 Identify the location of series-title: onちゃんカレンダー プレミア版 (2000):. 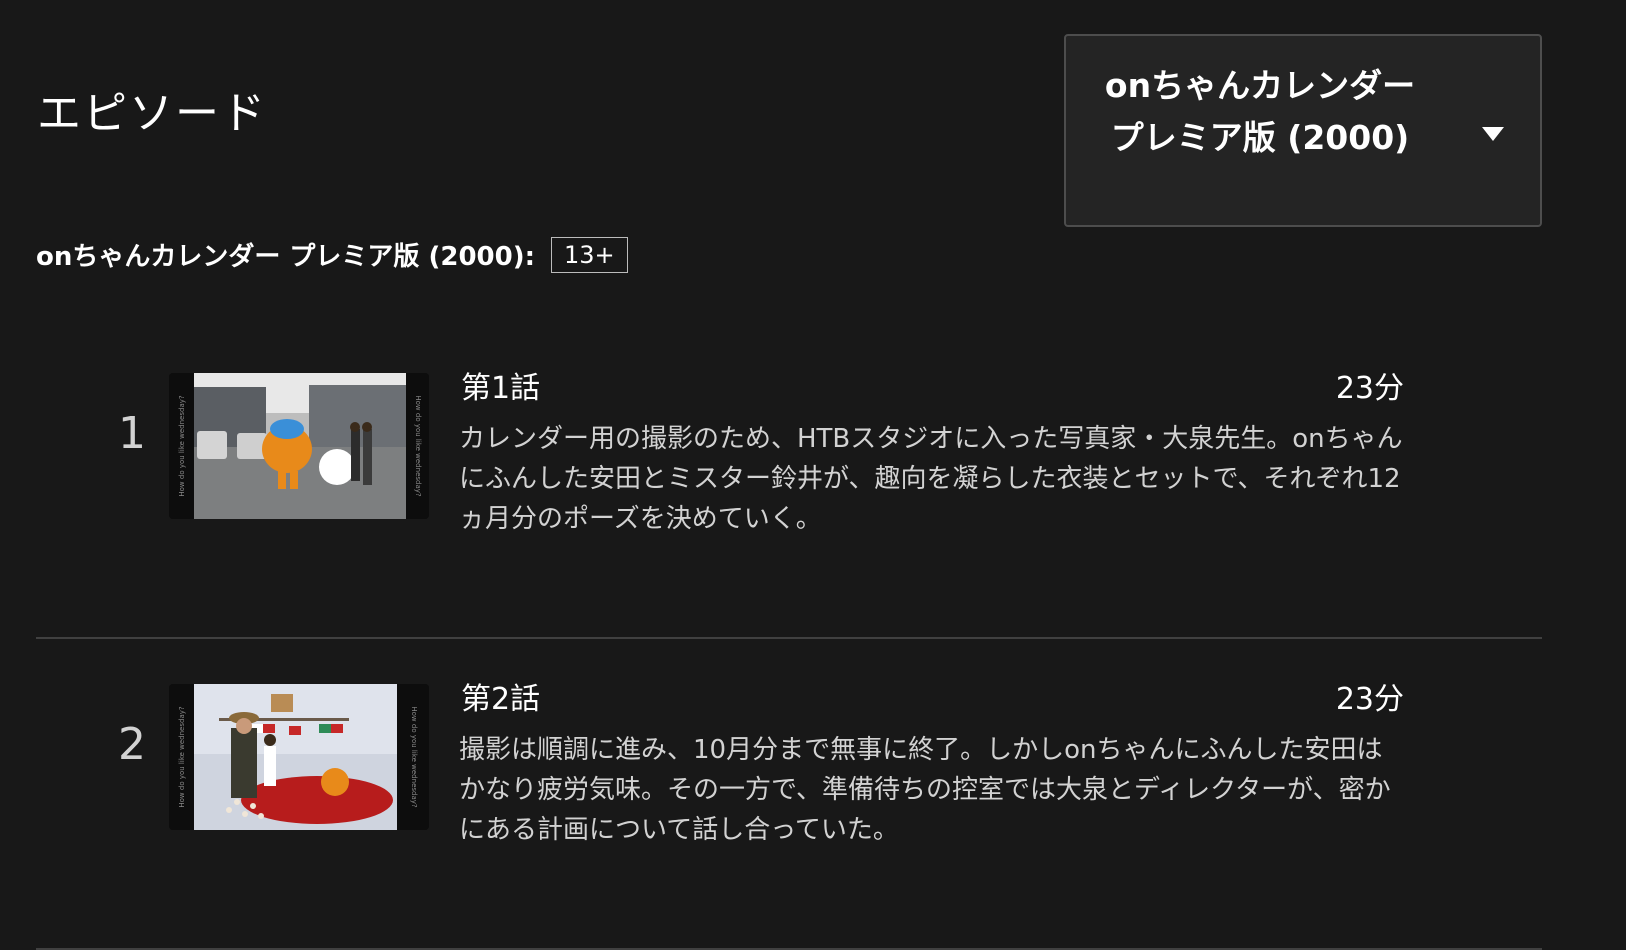
(286, 257).